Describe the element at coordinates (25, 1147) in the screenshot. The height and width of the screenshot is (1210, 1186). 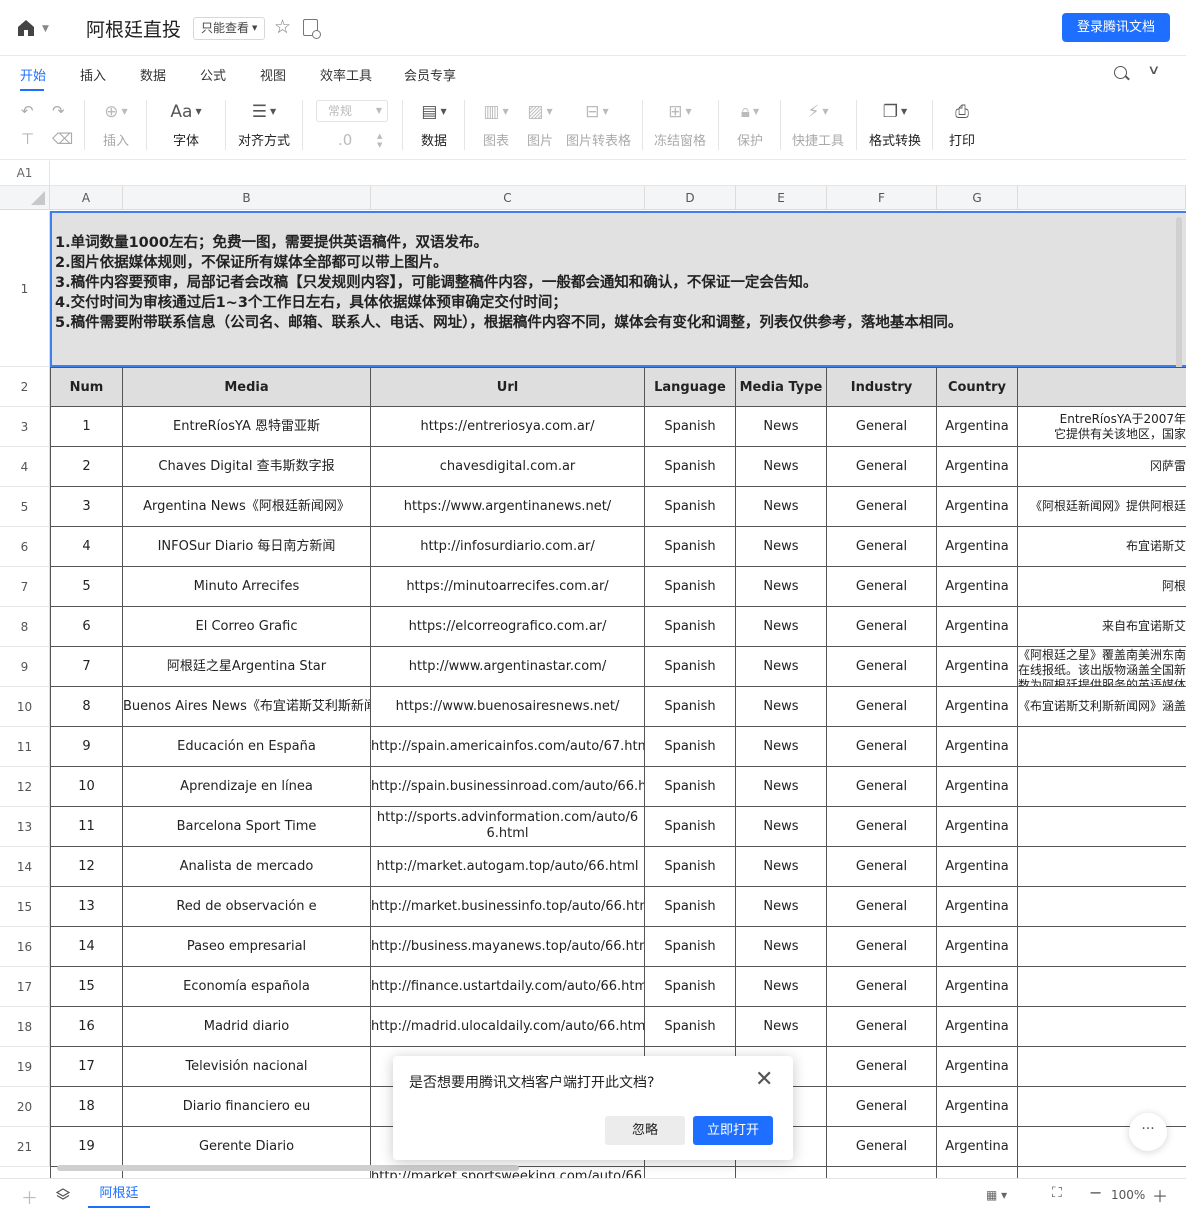
I see `row-header: 21` at that location.